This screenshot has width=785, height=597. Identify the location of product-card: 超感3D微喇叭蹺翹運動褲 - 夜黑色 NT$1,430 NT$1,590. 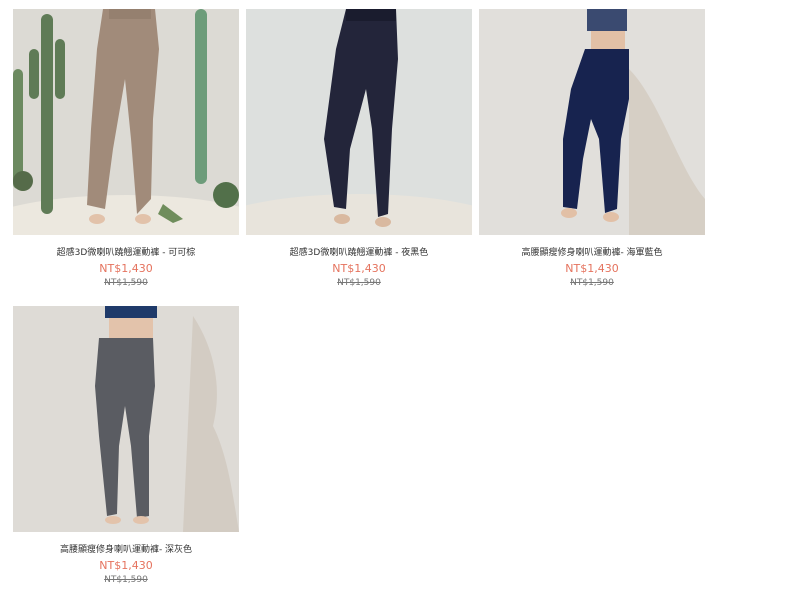
(359, 149).